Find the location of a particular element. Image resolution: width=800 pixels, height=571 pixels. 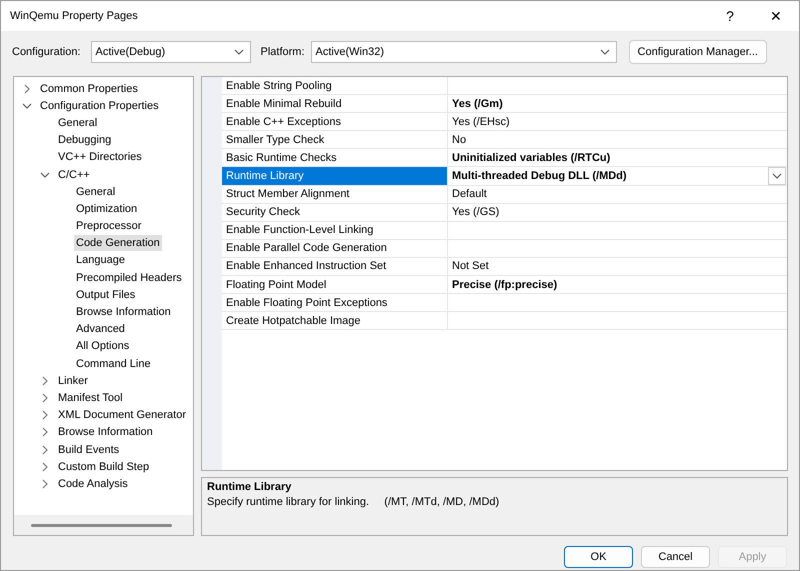

property-name: Create Hotpatchable Image is located at coordinates (335, 321).